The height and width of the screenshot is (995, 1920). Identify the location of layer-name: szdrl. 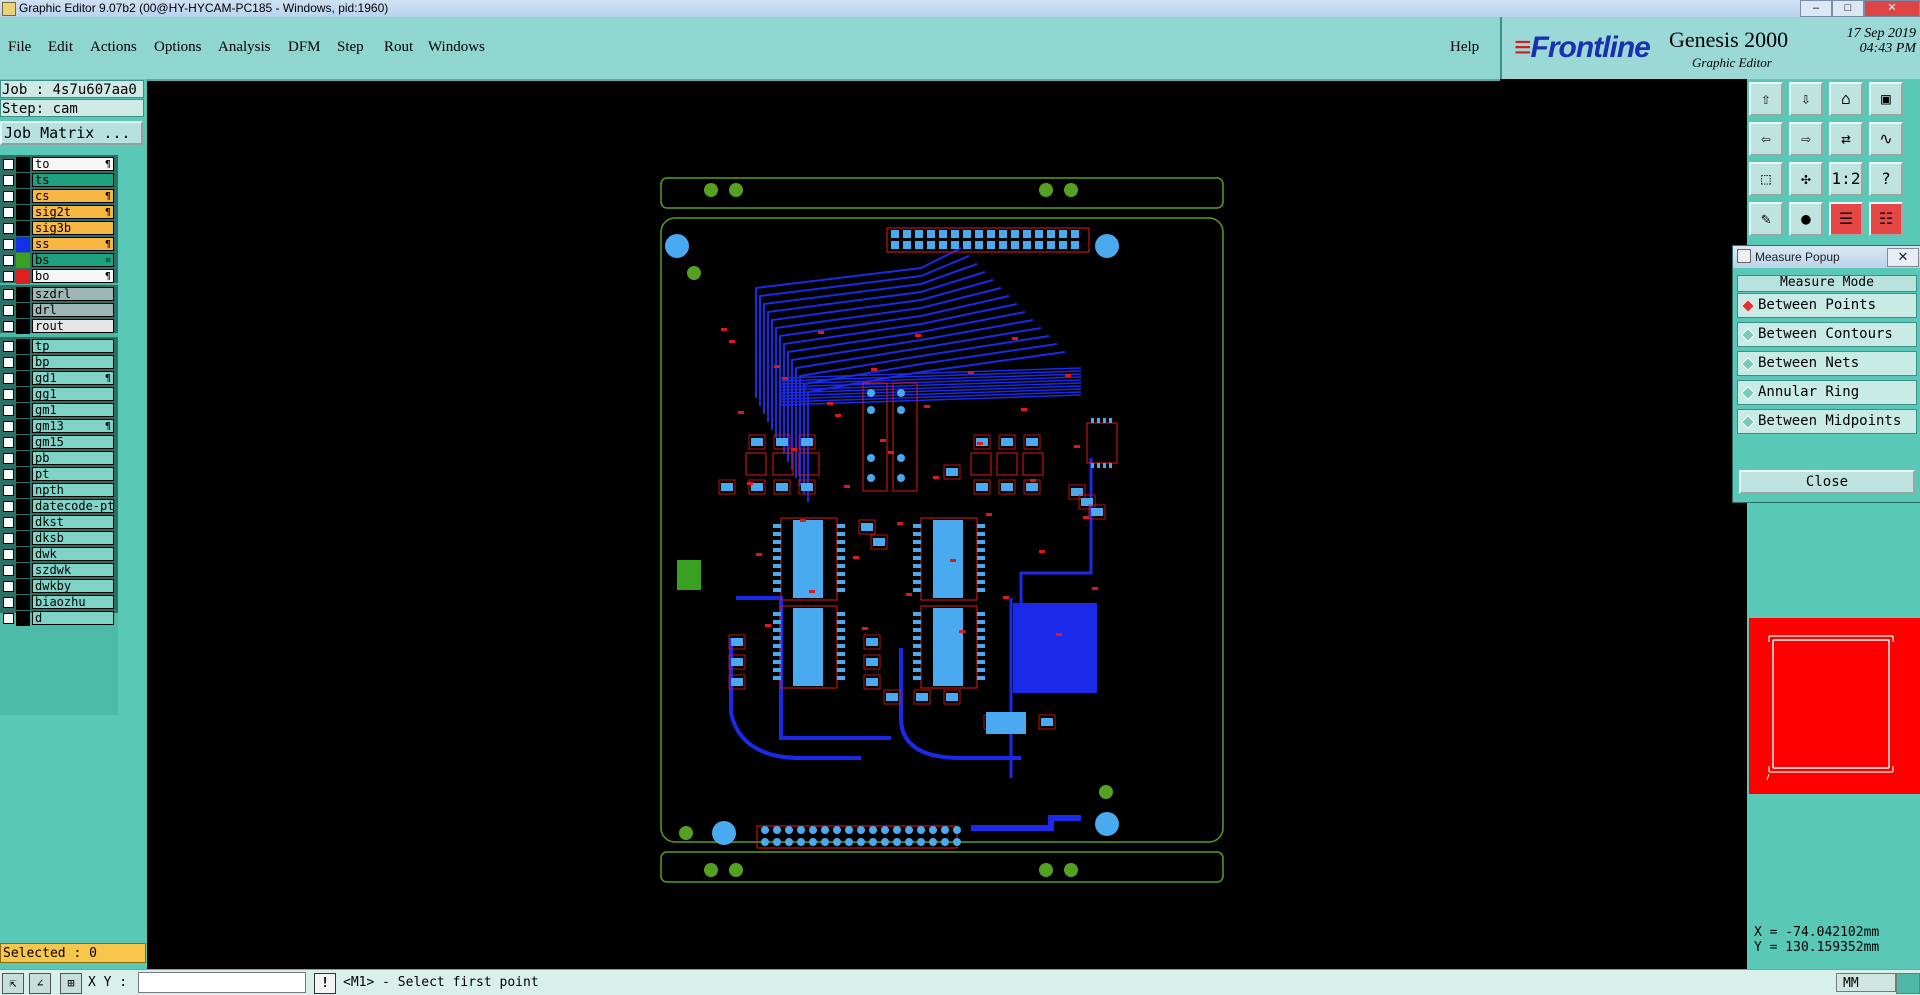
(73, 294).